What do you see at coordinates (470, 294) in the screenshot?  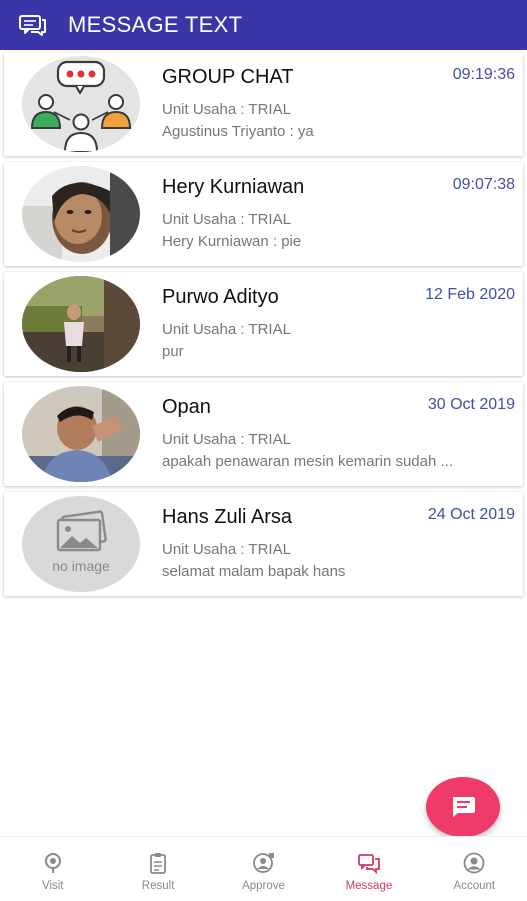 I see `message-time: 12 Feb 2020` at bounding box center [470, 294].